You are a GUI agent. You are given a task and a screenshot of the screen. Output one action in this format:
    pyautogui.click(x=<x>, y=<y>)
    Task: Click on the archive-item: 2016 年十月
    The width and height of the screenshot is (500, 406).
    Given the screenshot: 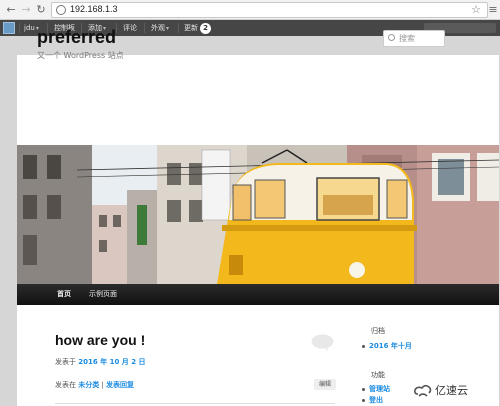 What is the action you would take?
    pyautogui.click(x=387, y=346)
    